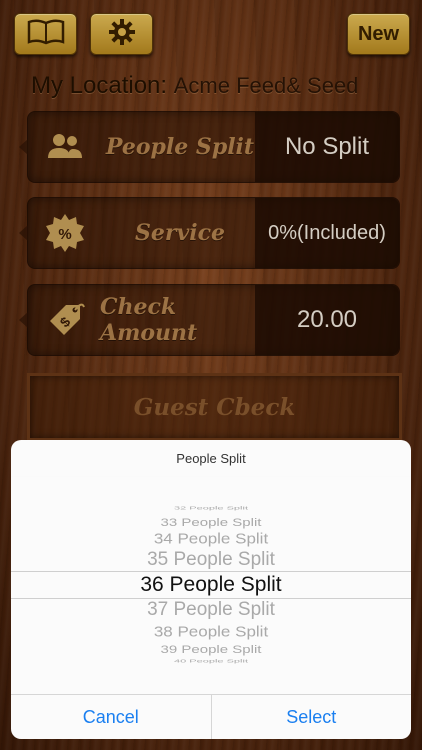  What do you see at coordinates (211, 458) in the screenshot?
I see `picker-title: People Split` at bounding box center [211, 458].